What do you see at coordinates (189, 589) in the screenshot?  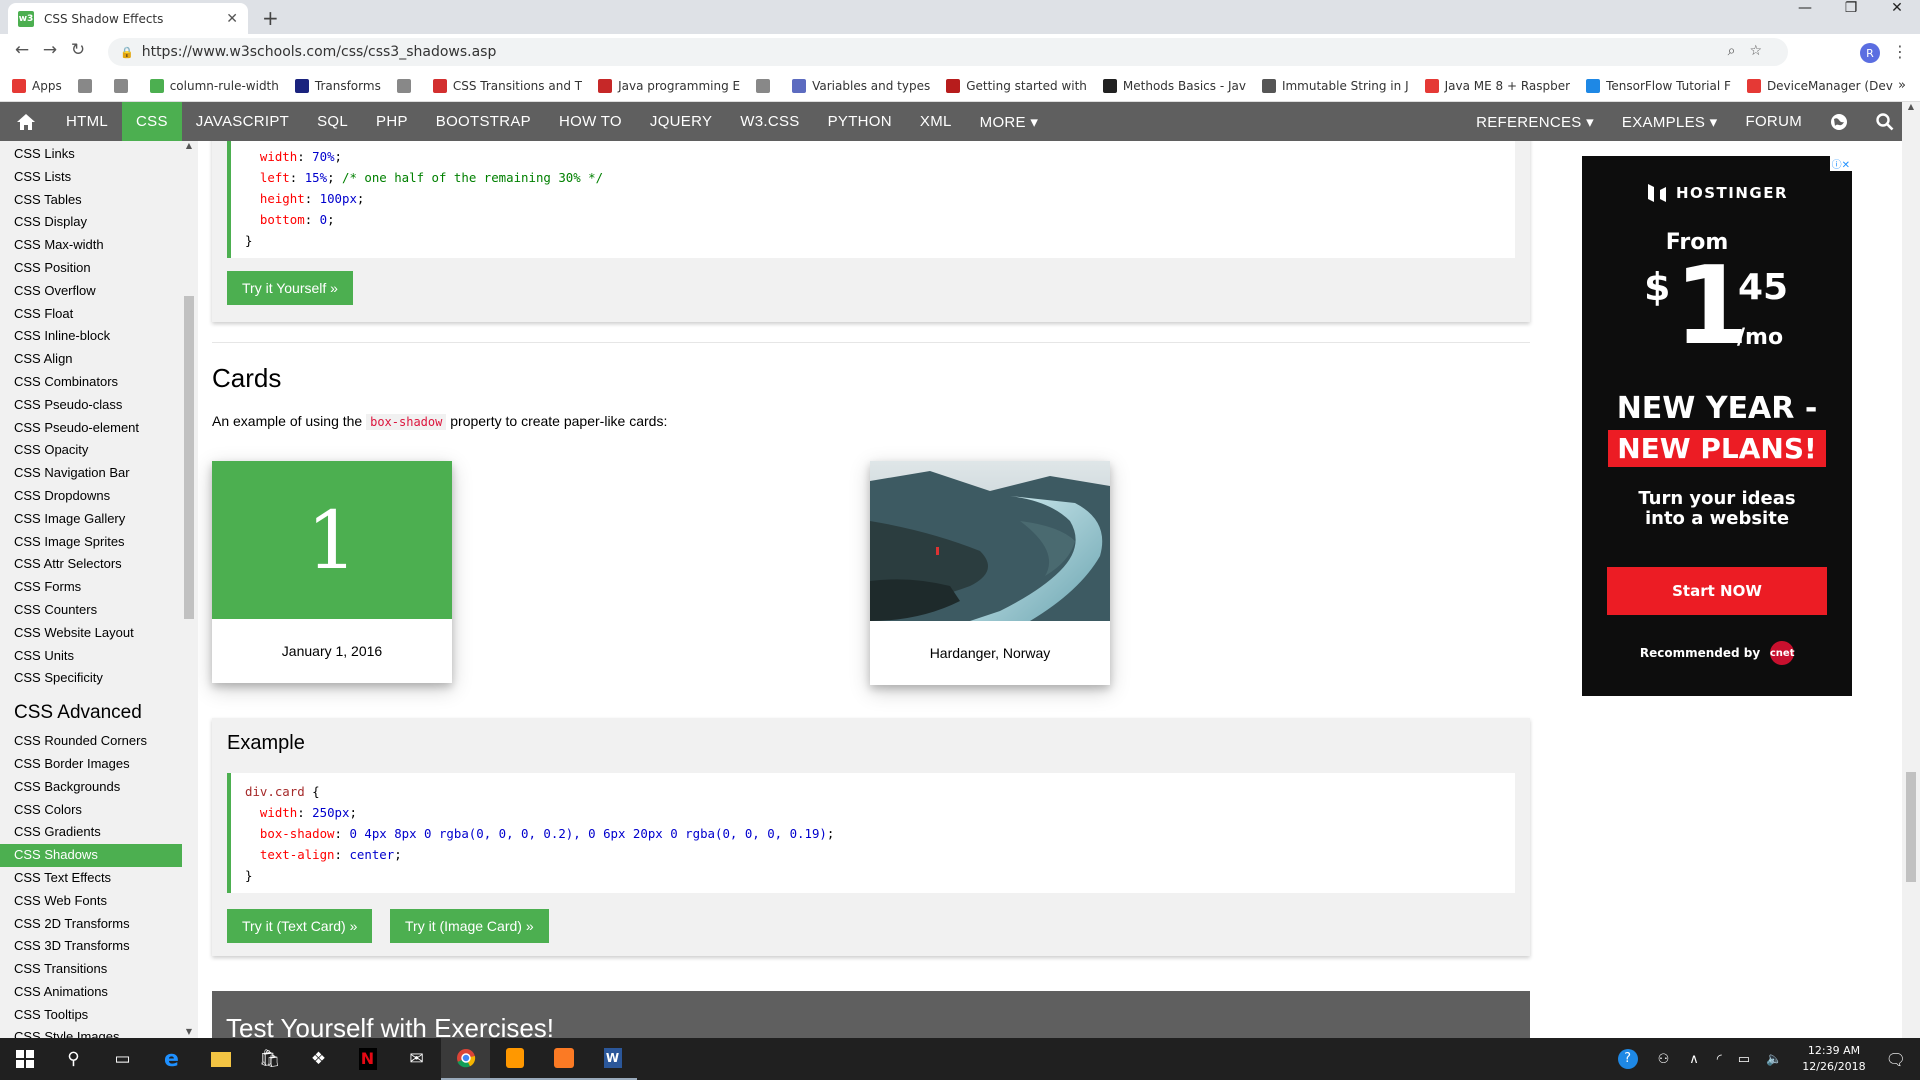 I see `sidebar-scrollbar: ▲ ▼` at bounding box center [189, 589].